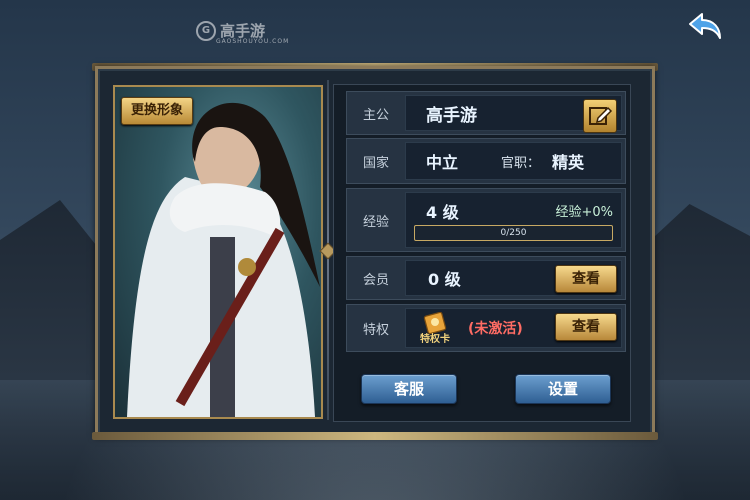  What do you see at coordinates (513, 278) in the screenshot?
I see `vip-value-box: 0 级 查看` at bounding box center [513, 278].